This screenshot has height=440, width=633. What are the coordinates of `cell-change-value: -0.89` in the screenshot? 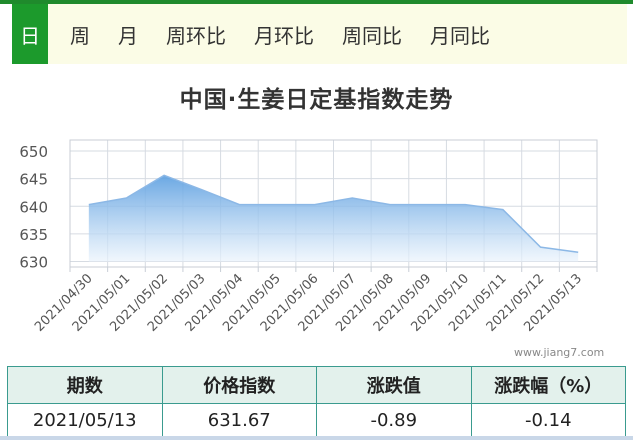 It's located at (394, 420).